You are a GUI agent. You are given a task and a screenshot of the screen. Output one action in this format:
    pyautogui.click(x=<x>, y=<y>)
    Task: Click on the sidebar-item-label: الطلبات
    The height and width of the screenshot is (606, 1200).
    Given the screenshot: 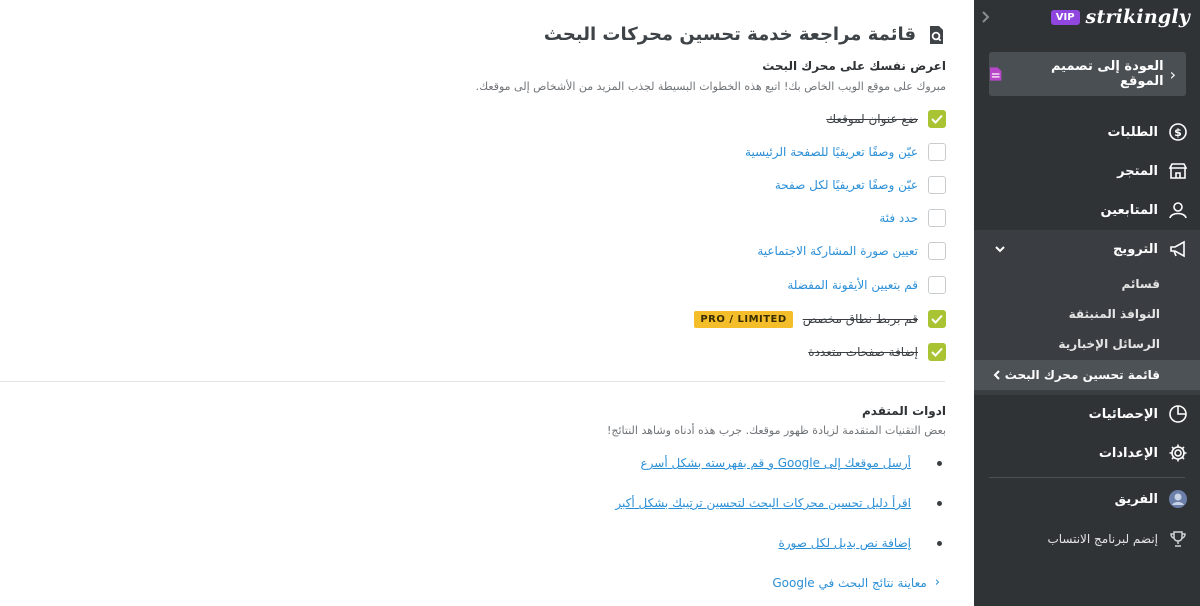 What is the action you would take?
    pyautogui.click(x=1132, y=132)
    